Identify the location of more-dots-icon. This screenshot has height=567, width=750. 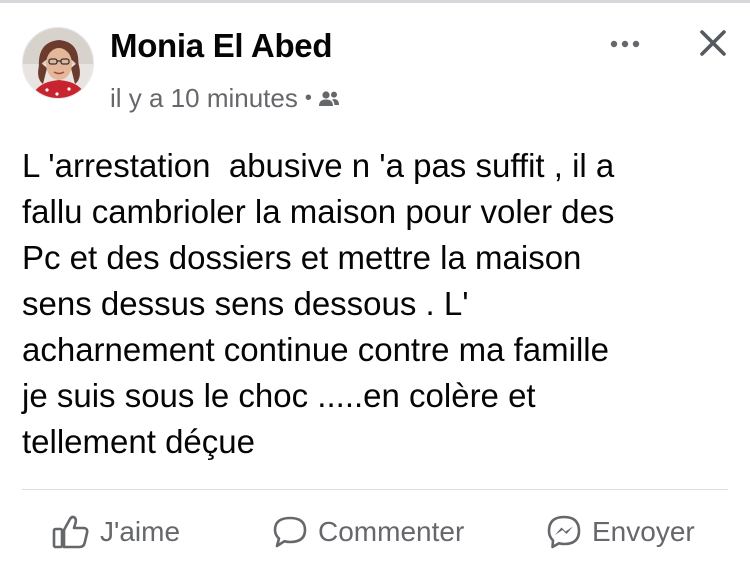
(625, 44).